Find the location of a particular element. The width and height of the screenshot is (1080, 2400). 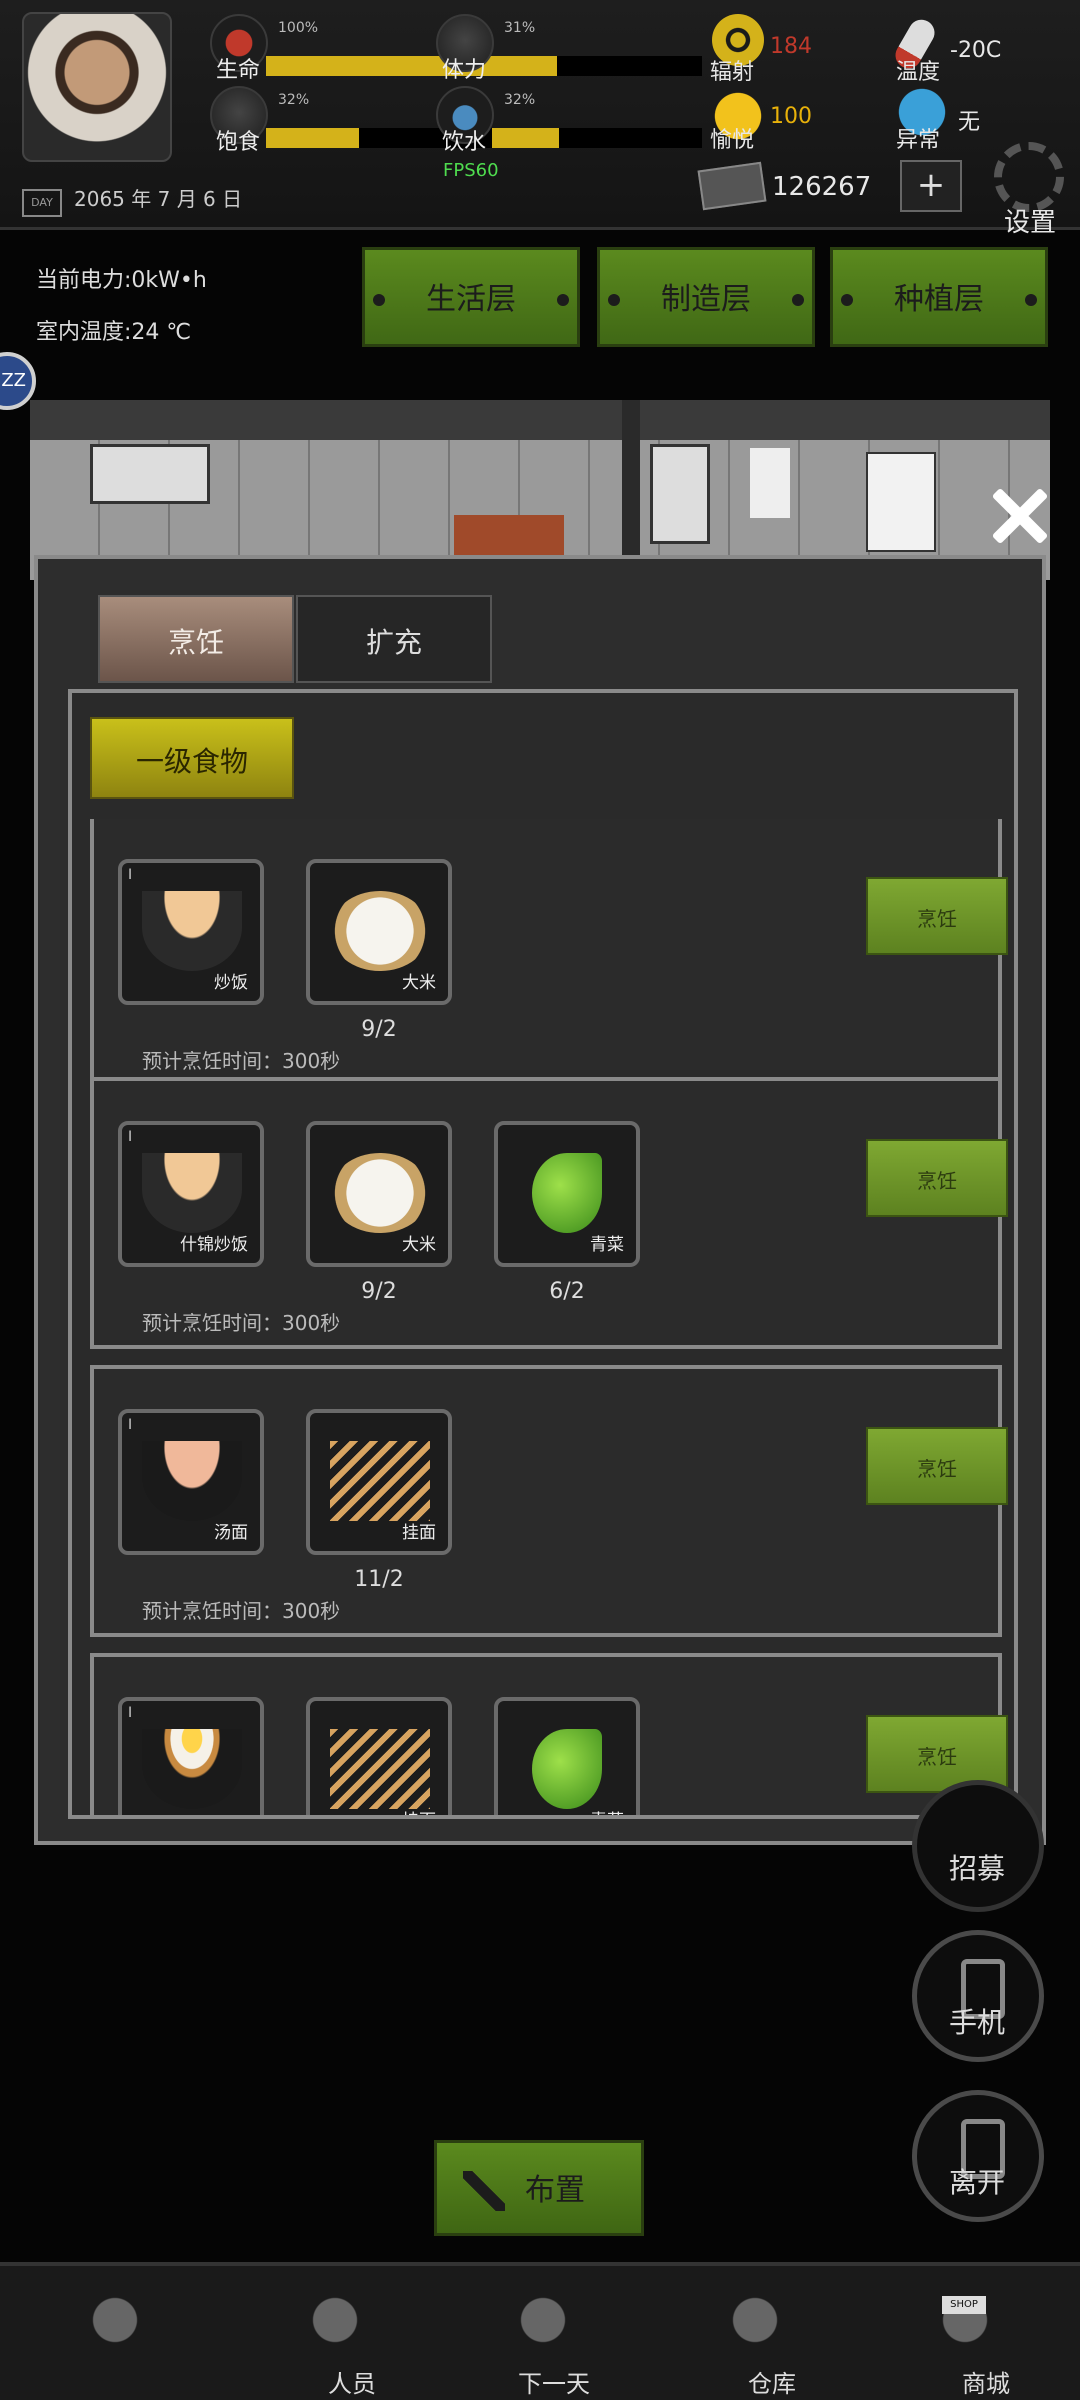

mixed-fried-rice-icon is located at coordinates (192, 1193).